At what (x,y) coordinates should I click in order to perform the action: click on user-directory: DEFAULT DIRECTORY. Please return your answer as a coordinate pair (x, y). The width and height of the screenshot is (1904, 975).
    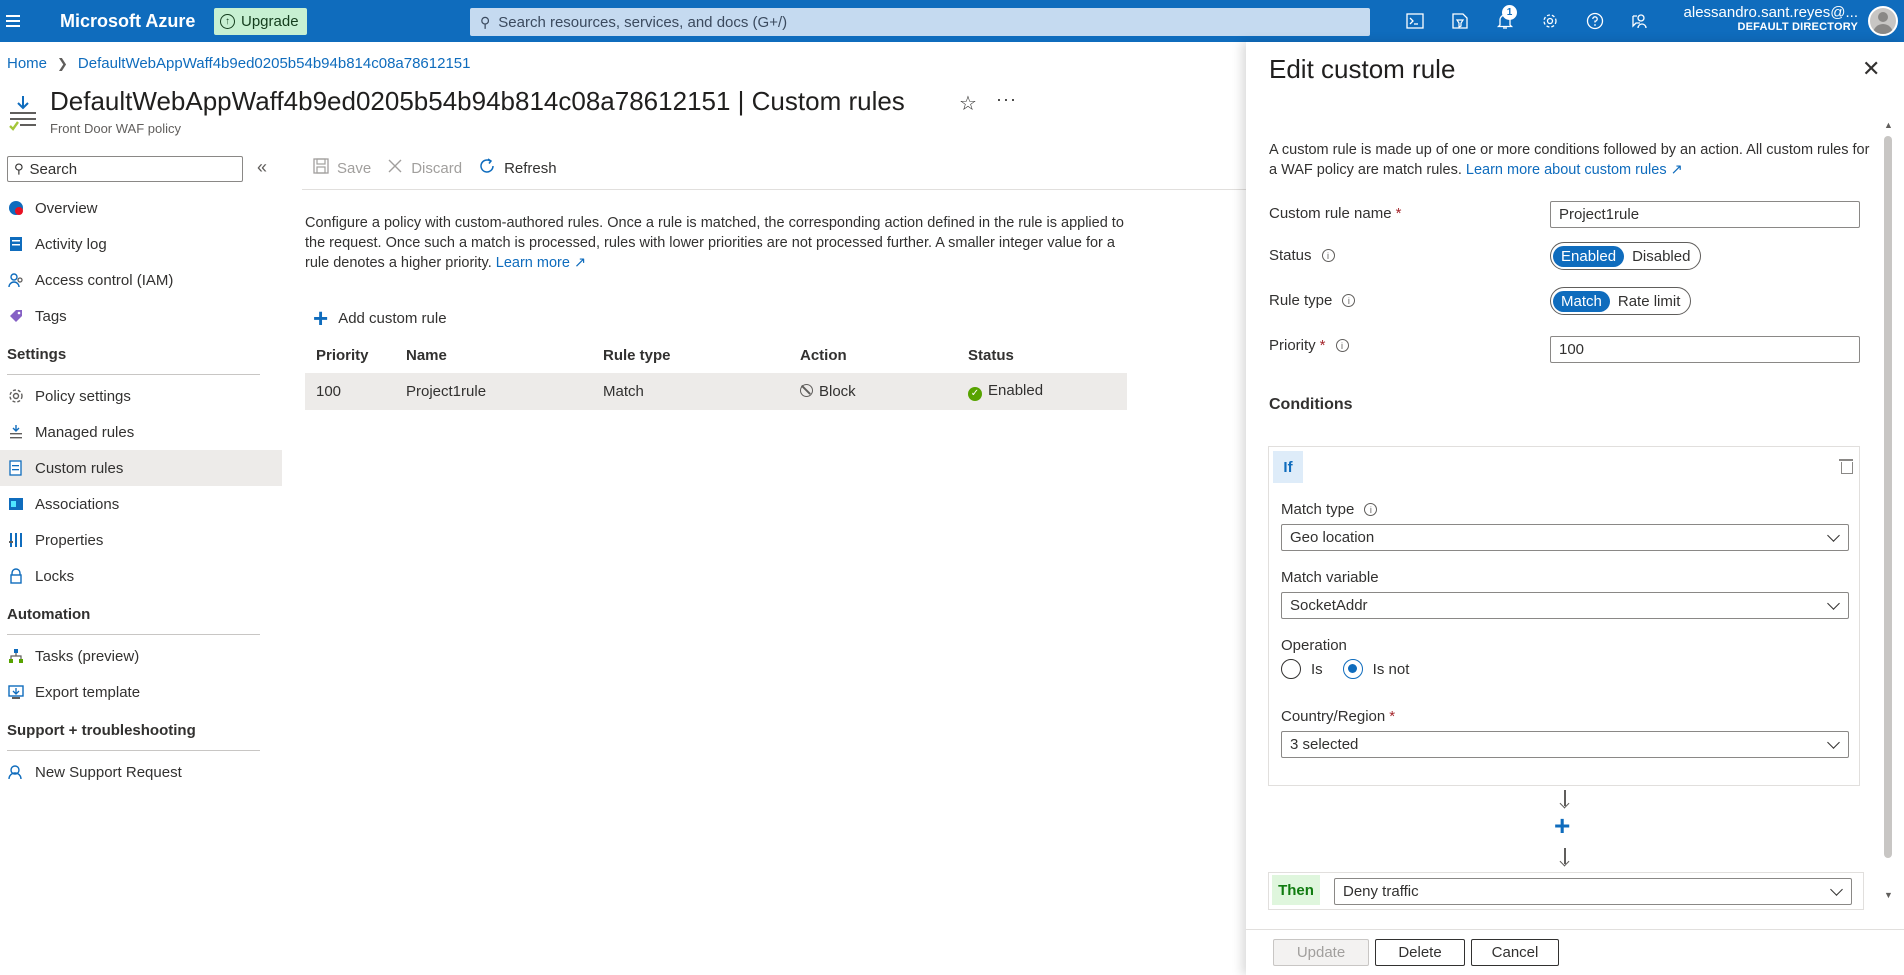
    Looking at the image, I should click on (1797, 27).